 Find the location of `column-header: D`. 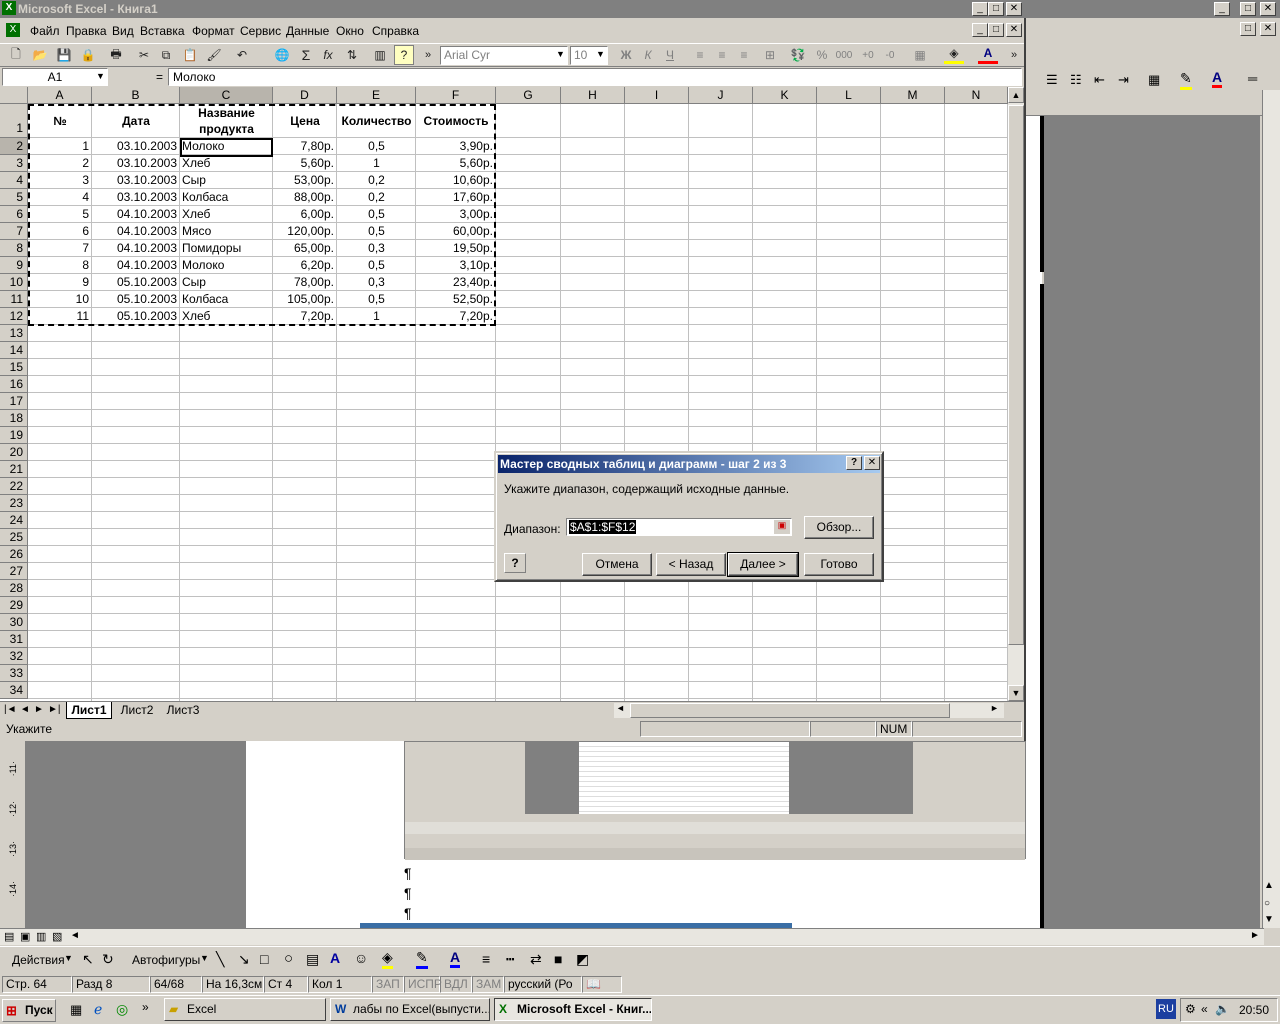

column-header: D is located at coordinates (305, 95).